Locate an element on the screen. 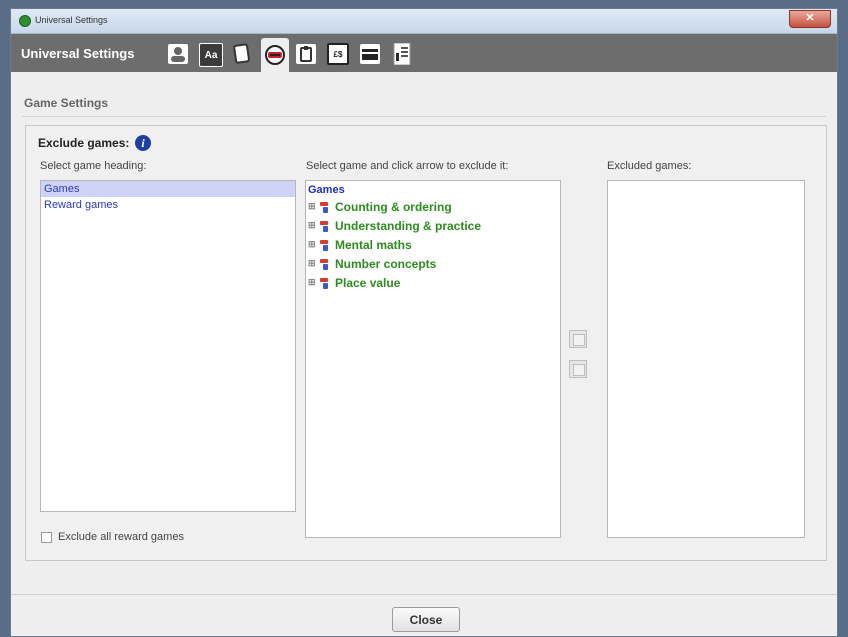 This screenshot has height=637, width=848. close-button: Close is located at coordinates (426, 619).